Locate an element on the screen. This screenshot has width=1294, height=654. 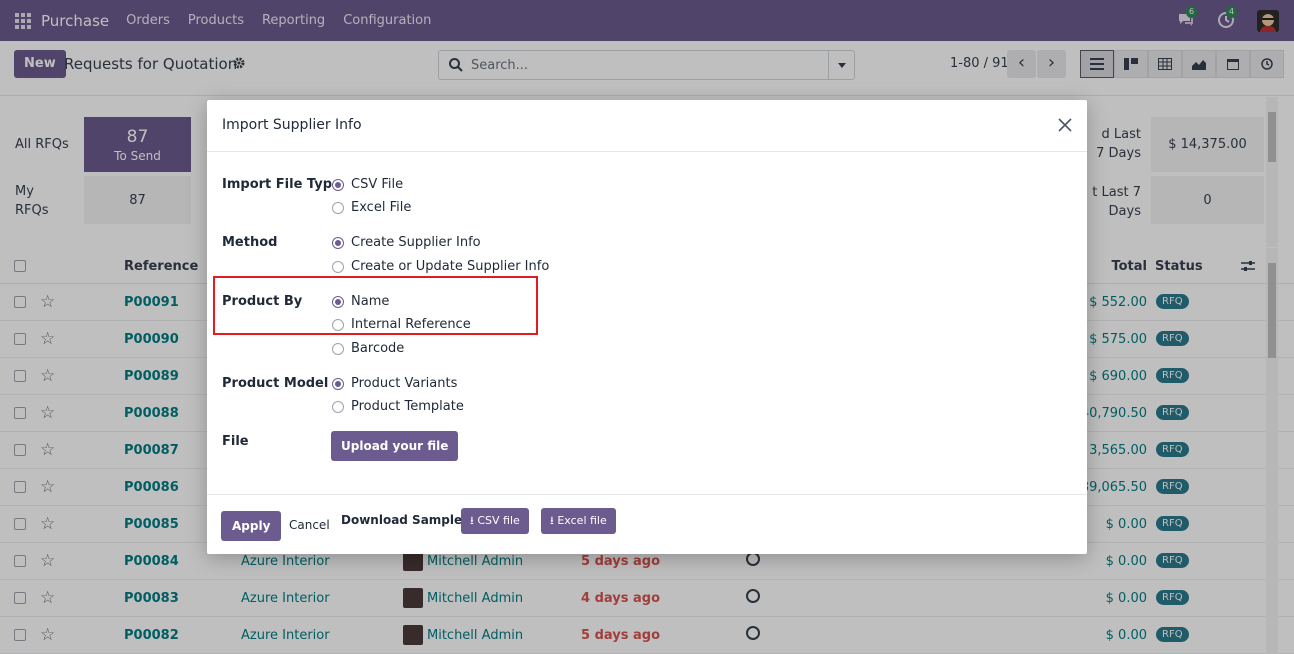
apply-button: Apply is located at coordinates (251, 526).